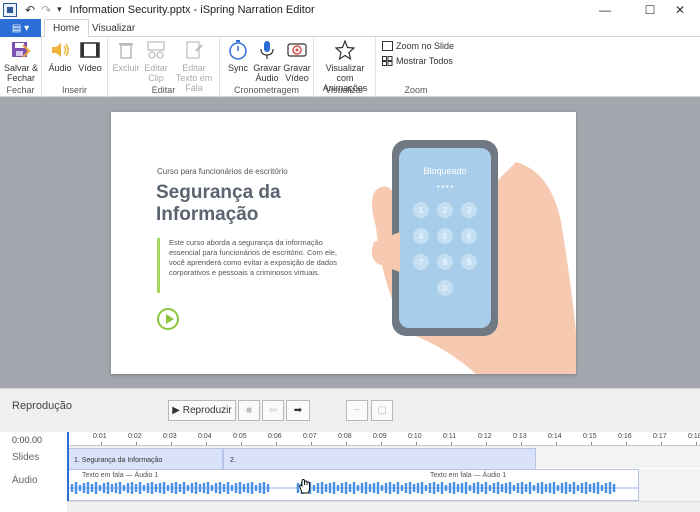 Image resolution: width=700 pixels, height=512 pixels. What do you see at coordinates (520, 436) in the screenshot?
I see `ruler-tick-label: 0:13` at bounding box center [520, 436].